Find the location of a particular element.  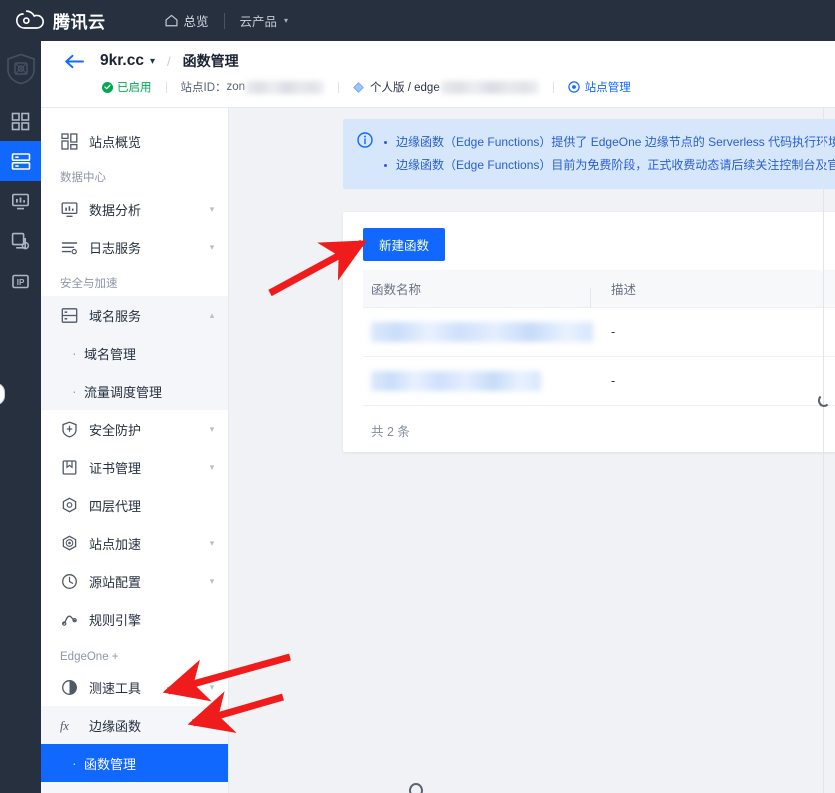

sidebar-item-log-service: 日志服务 ▾ is located at coordinates (134, 247).